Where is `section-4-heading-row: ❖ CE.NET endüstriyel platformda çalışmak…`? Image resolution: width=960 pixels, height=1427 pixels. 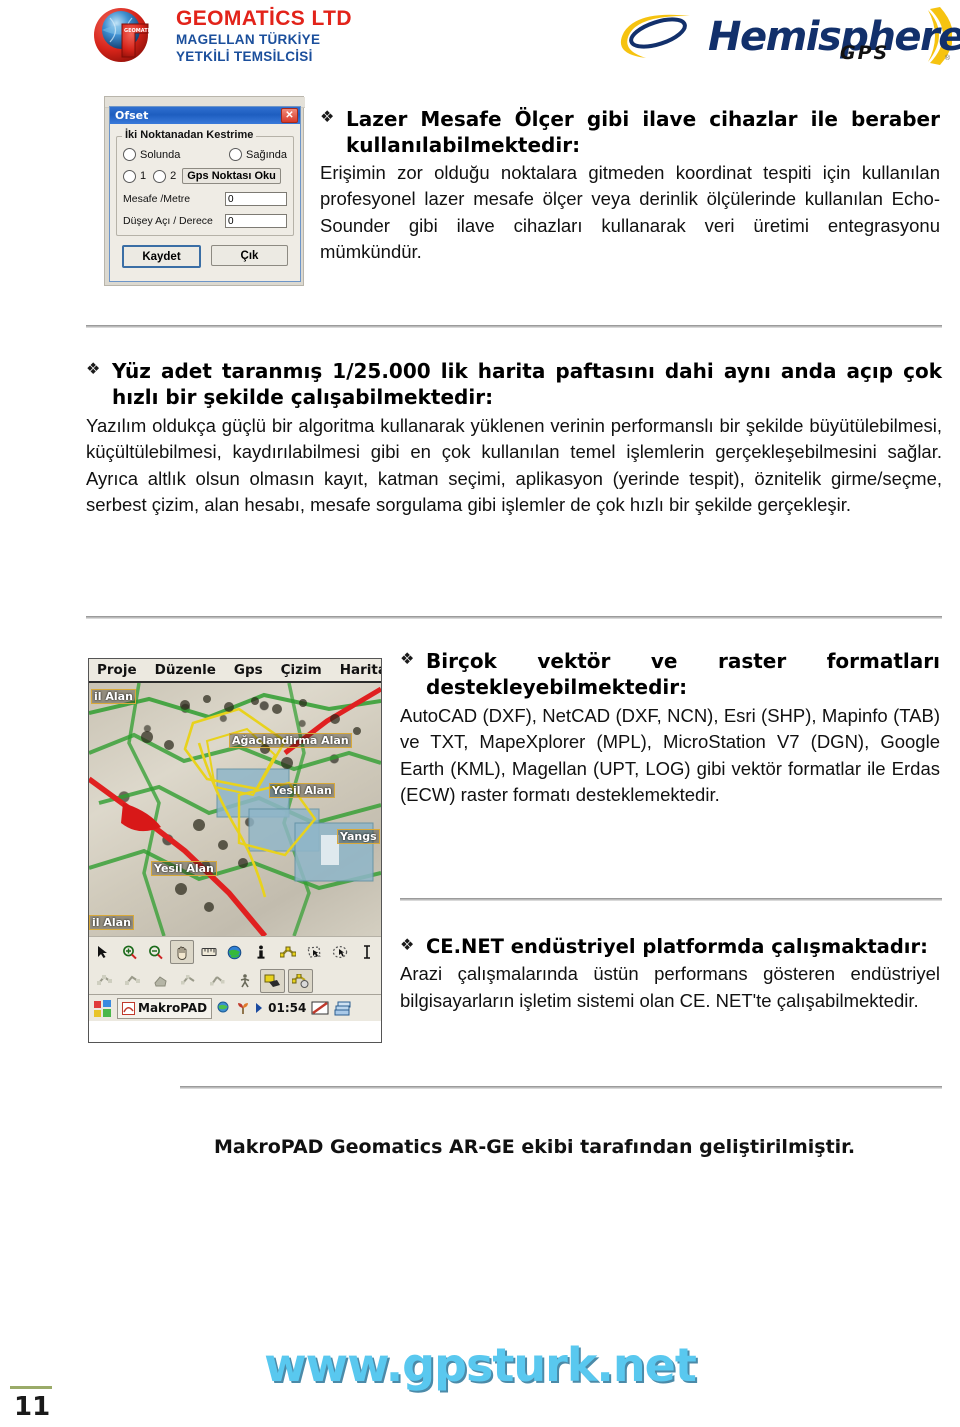
section-4-heading-row: ❖ CE.NET endüstriyel platformda çalışmak… is located at coordinates (670, 946).